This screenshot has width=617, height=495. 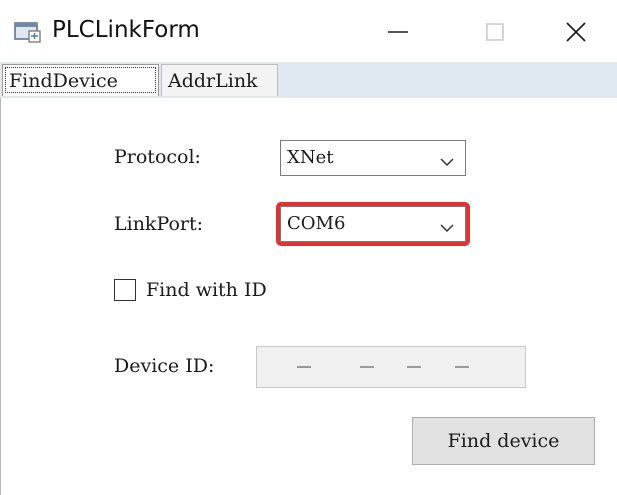 What do you see at coordinates (310, 157) in the screenshot?
I see `protocol-value: XNet` at bounding box center [310, 157].